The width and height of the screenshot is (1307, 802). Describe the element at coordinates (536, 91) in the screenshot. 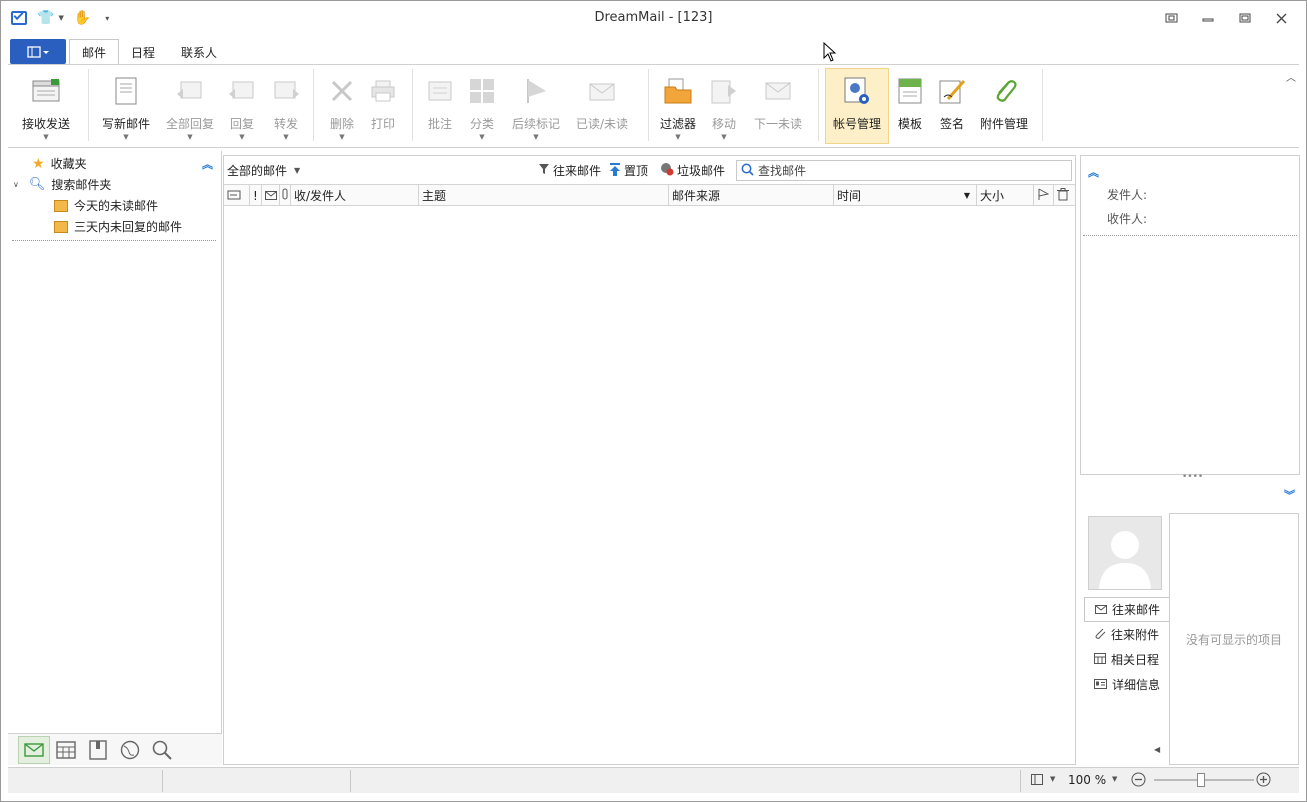

I see `flag-icon` at that location.